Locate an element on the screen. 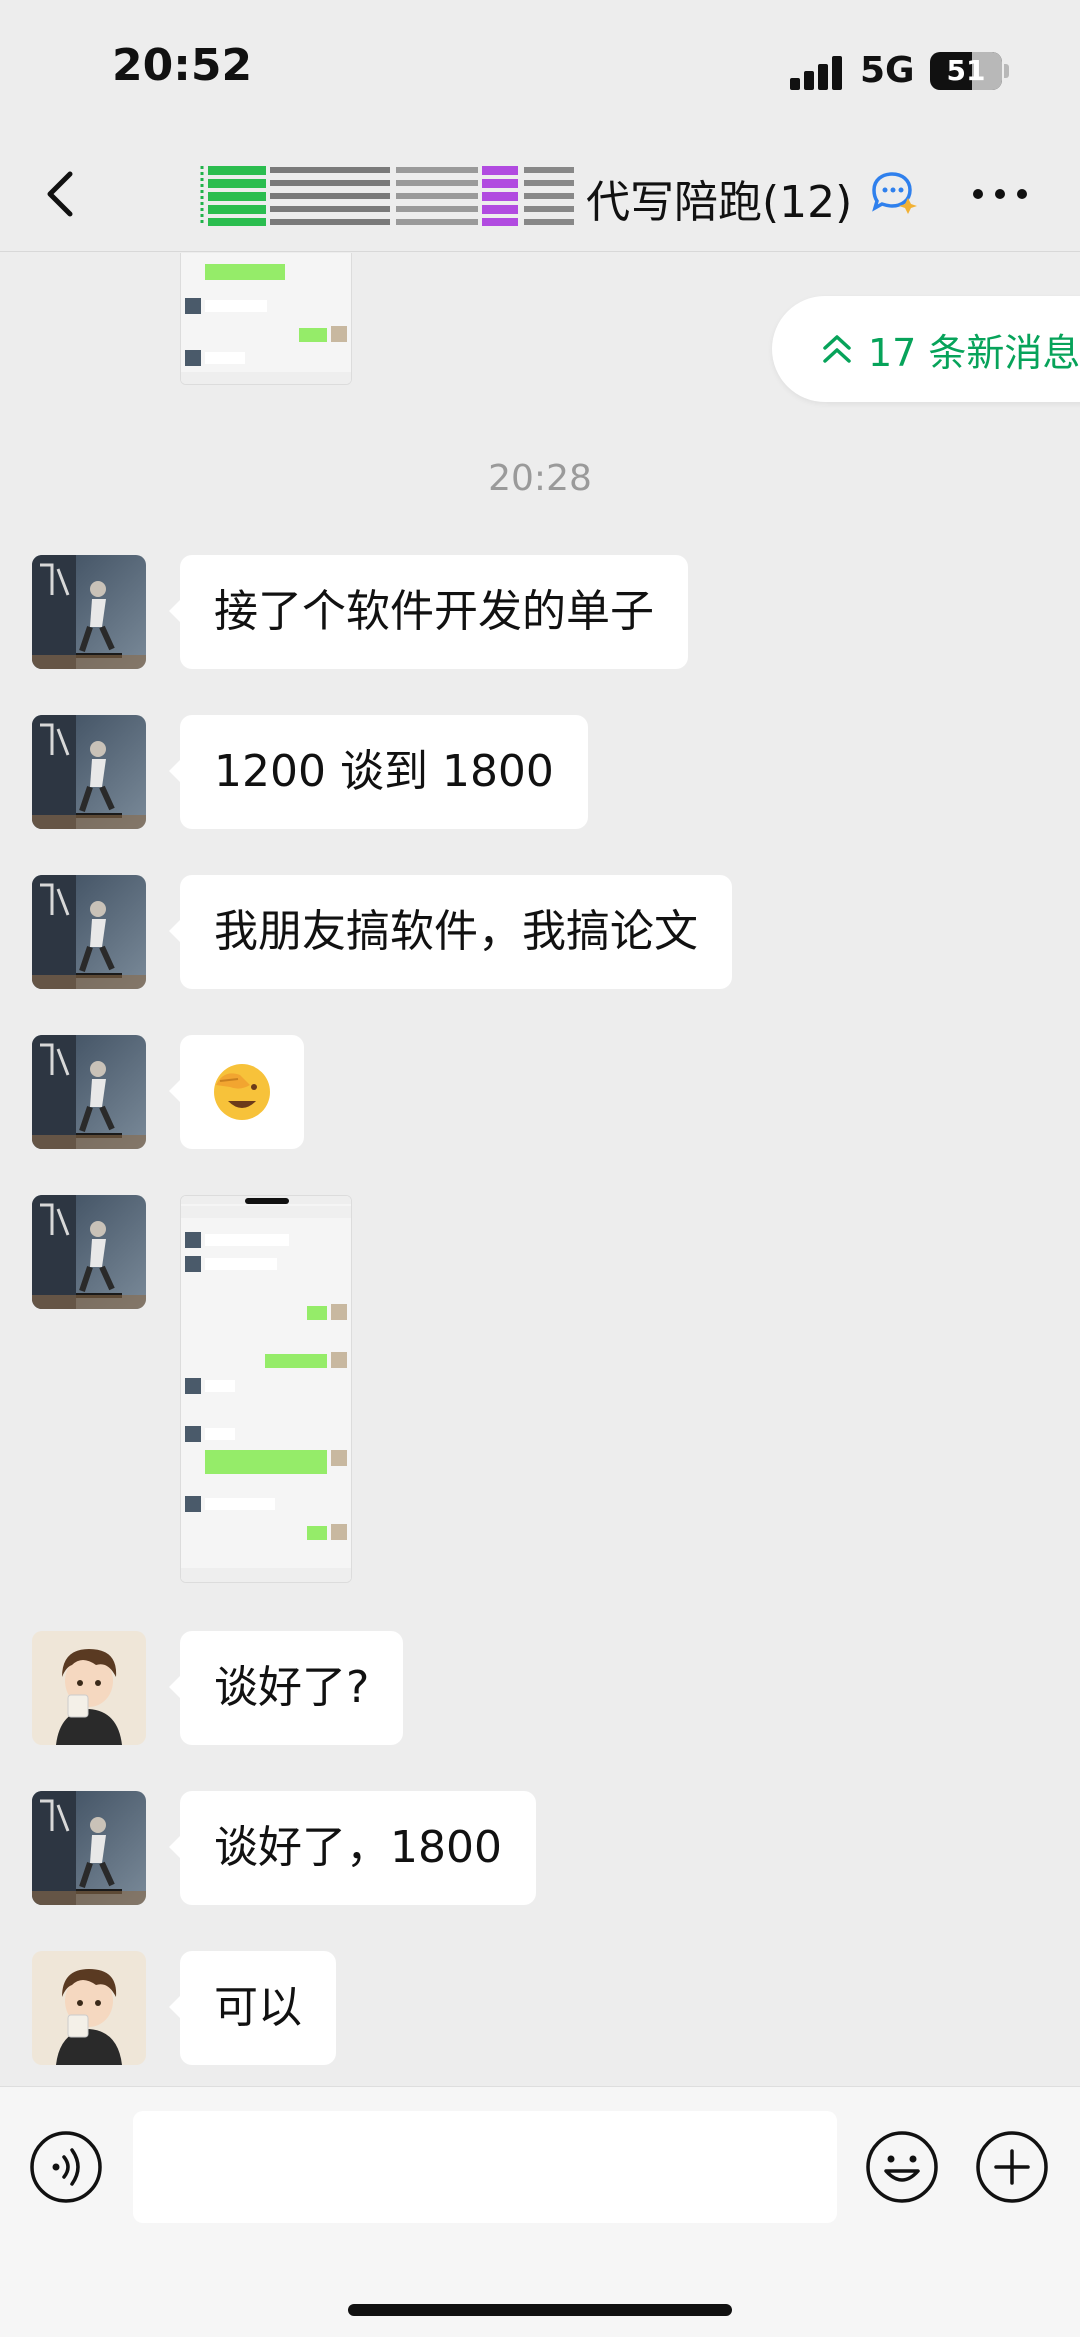  message-bubble: 我朋友搞软件，我搞论文 is located at coordinates (450, 932).